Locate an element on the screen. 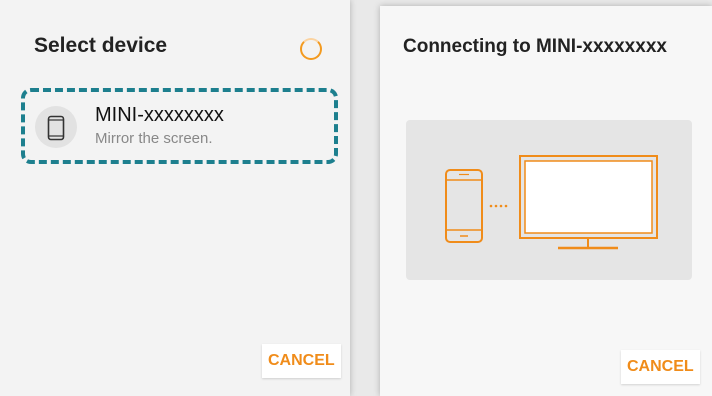 The height and width of the screenshot is (396, 712). ellipsis-icon is located at coordinates (498, 206).